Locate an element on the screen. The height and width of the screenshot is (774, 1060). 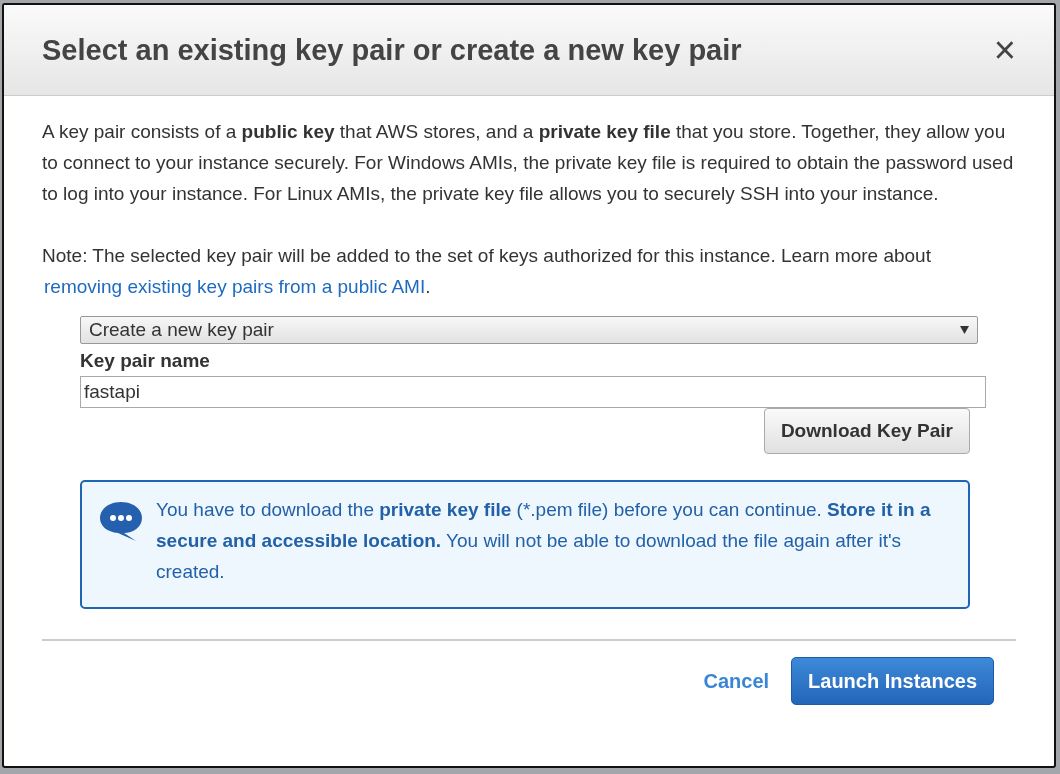
help-link: removing existing key pairs from a public AMI is located at coordinates (235, 286).